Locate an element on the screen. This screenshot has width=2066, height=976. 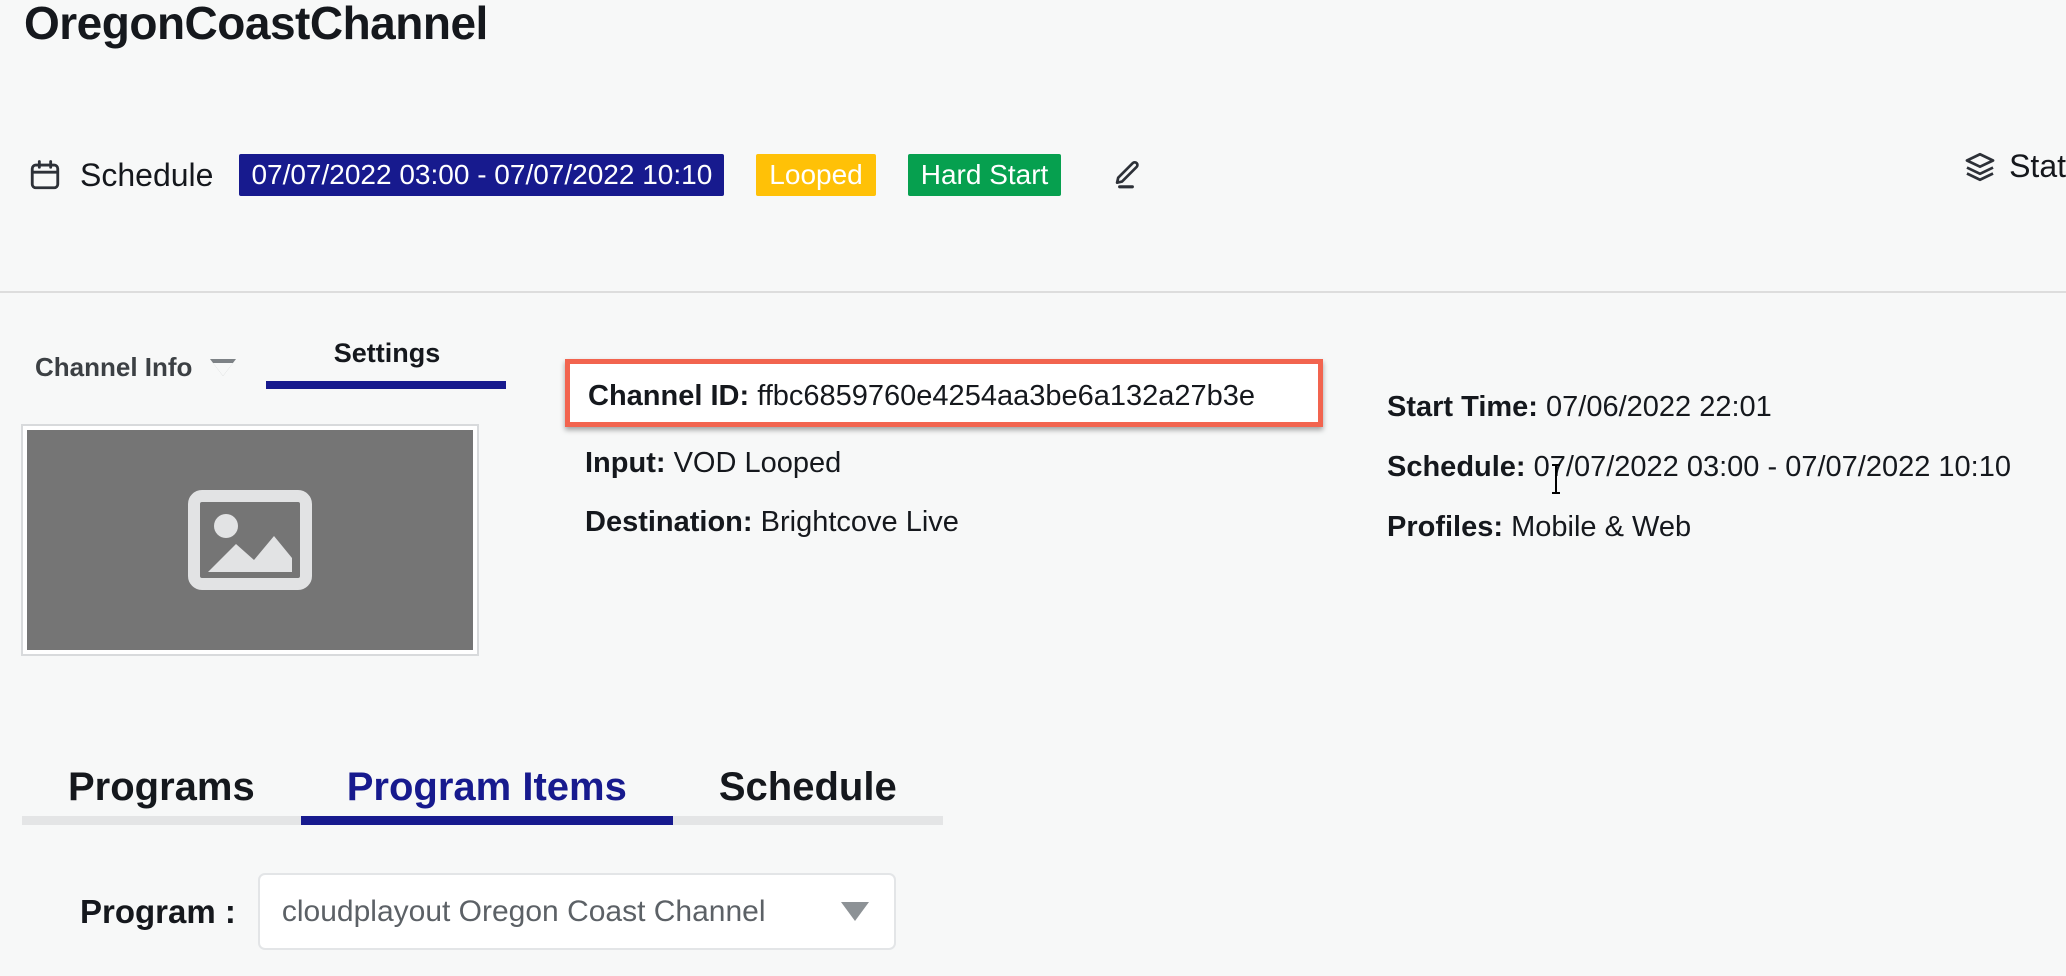
schedule-range-pill: 07/07/2022 03:00 - 07/07/2022 10:10 is located at coordinates (482, 175).